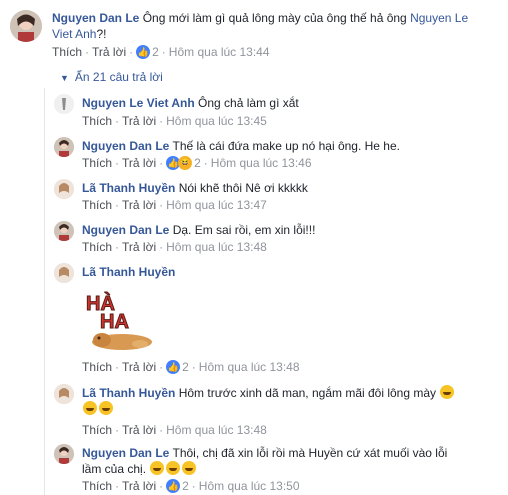  Describe the element at coordinates (439, 18) in the screenshot. I see `mention-link: Nguyen Le` at that location.